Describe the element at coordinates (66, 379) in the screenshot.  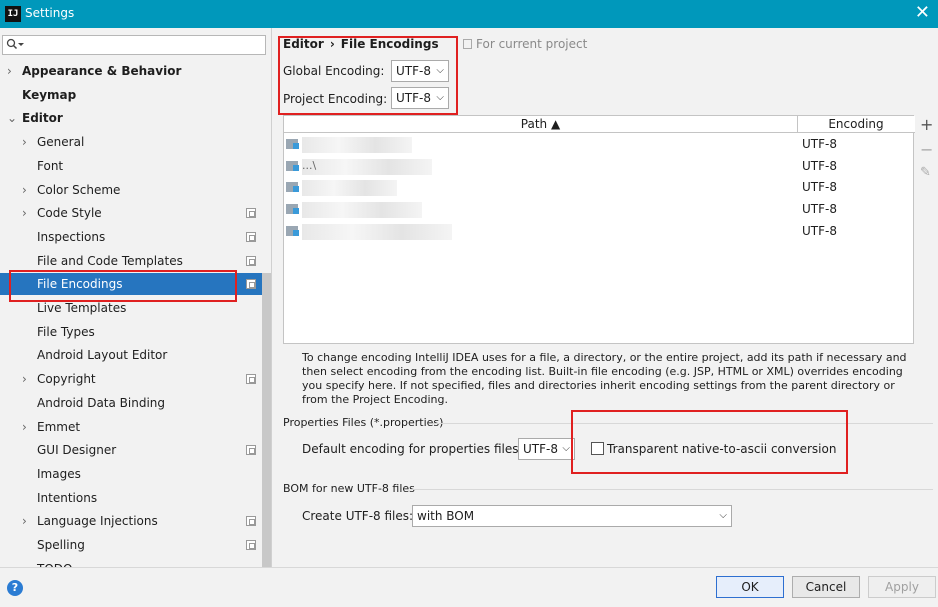
I see `sidebar-item-label: Copyright` at that location.